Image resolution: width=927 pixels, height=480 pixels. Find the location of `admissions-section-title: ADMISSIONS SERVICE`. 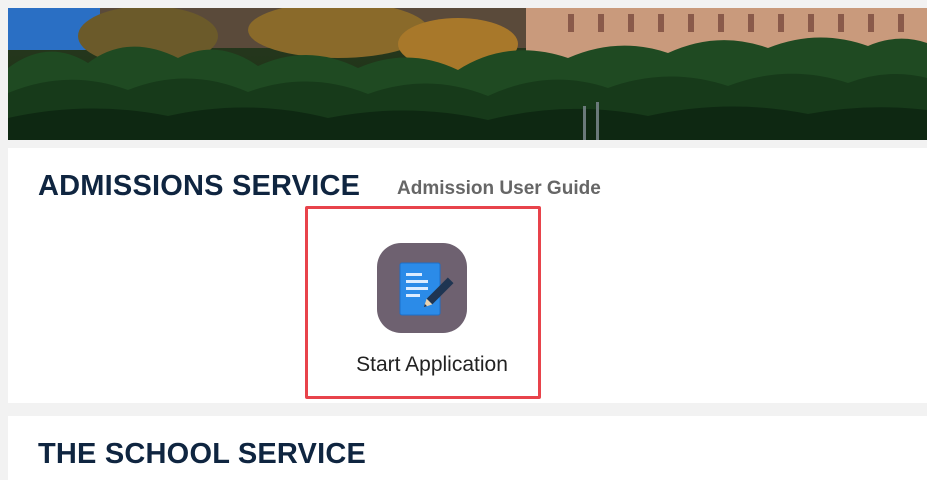

admissions-section-title: ADMISSIONS SERVICE is located at coordinates (199, 186).